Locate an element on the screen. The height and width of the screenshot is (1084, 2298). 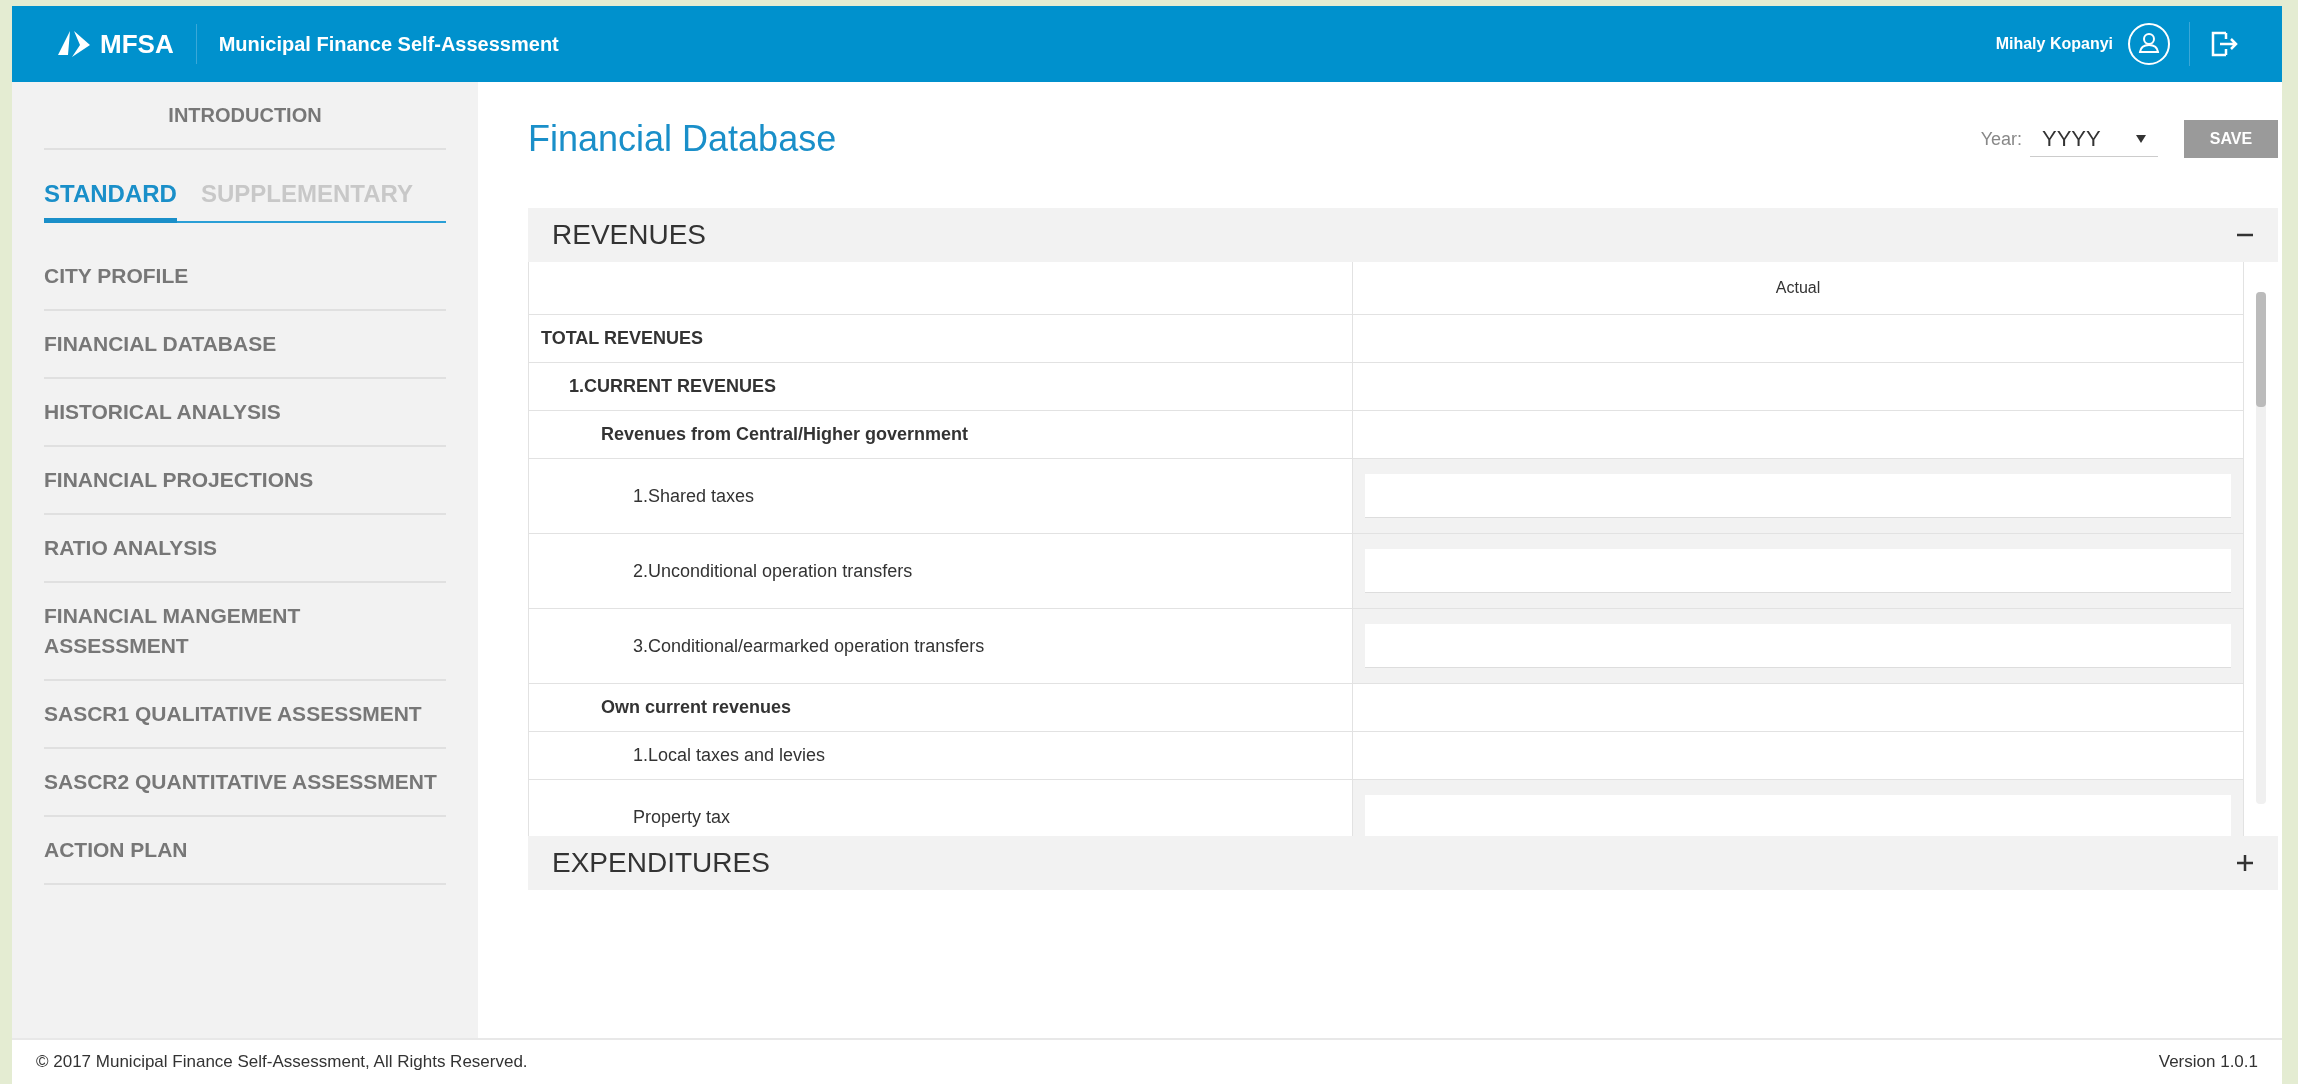
logo-icon is located at coordinates (74, 44).